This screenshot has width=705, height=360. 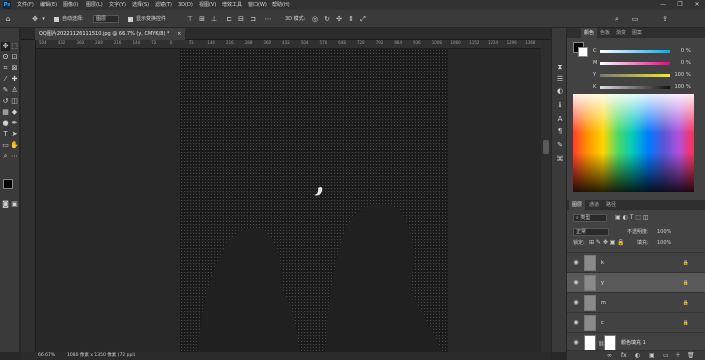 I want to click on layer-row: ◉ y 🔒, so click(x=636, y=282).